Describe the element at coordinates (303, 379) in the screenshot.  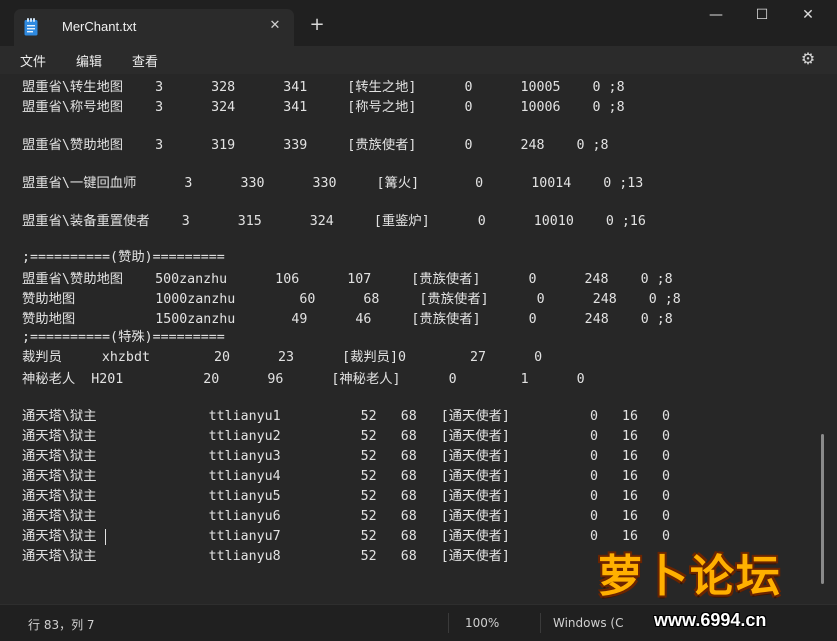
I see `text-line: 神秘老人 H201 20 96 [神秘老人] 0 1 0` at that location.